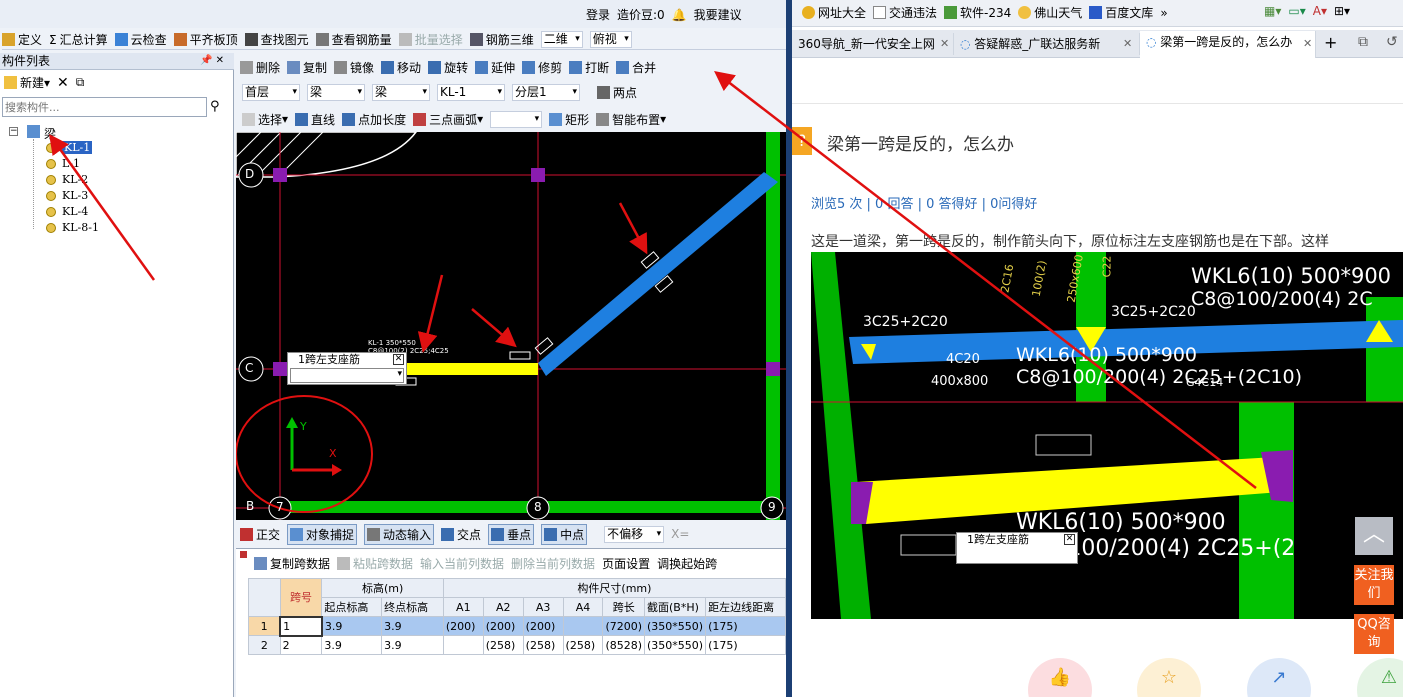 The height and width of the screenshot is (700, 1403). I want to click on panel-close-icon, so click(243, 554).